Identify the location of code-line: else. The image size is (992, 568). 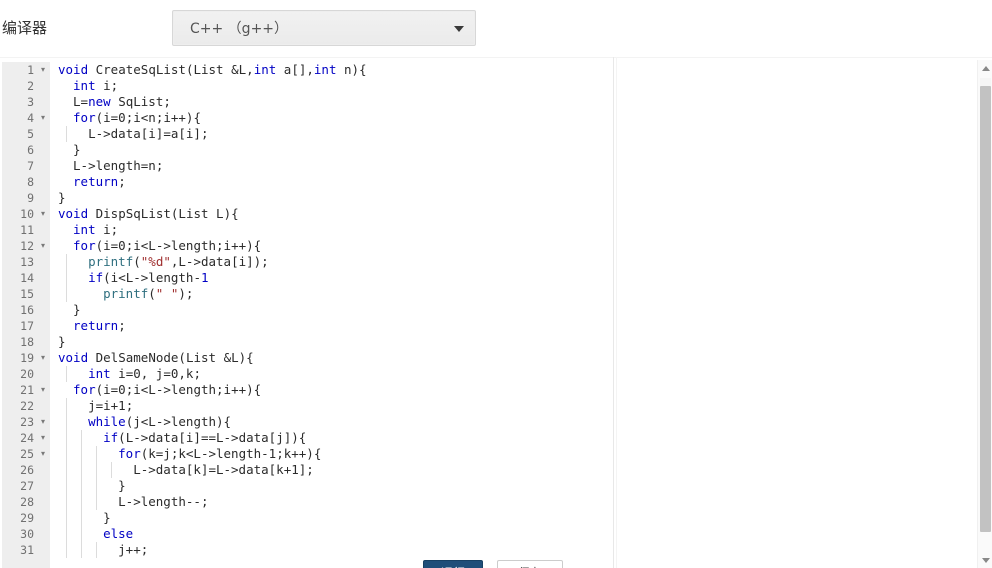
(521, 534).